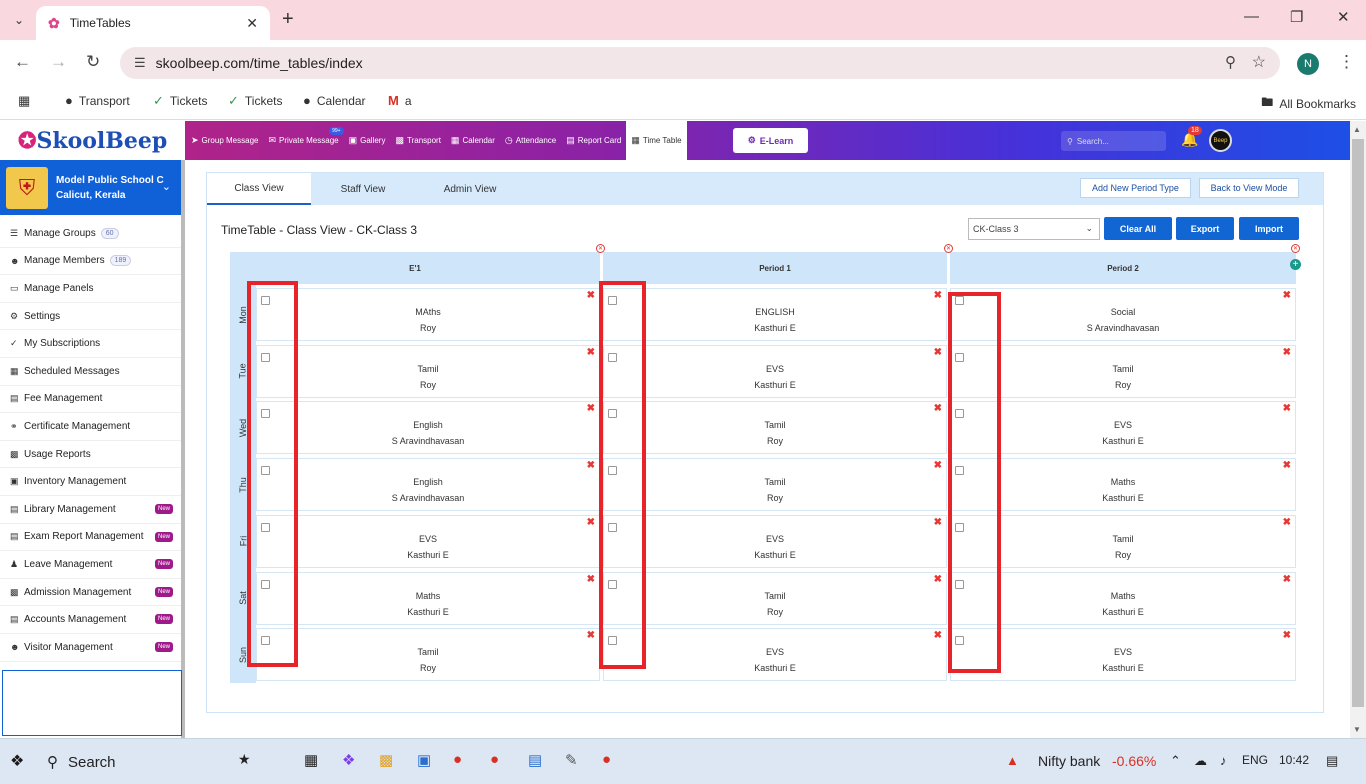  Describe the element at coordinates (140, 63) in the screenshot. I see `site-info-icon: ☰` at that location.